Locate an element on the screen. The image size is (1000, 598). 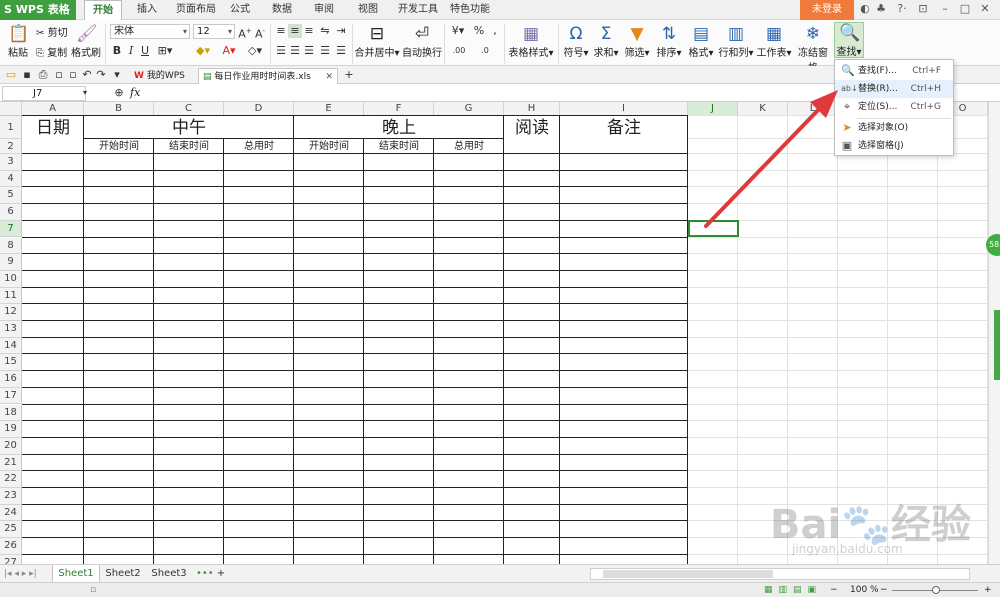
row-header: 6 is located at coordinates (11, 212).